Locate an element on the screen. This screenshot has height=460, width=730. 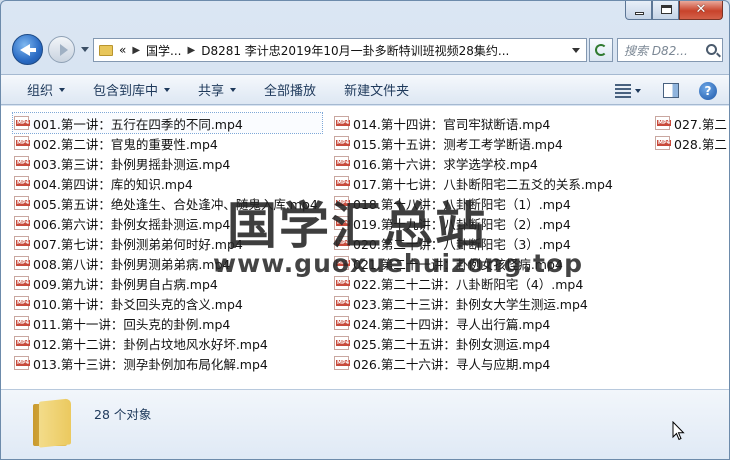
help-icon: ? is located at coordinates (708, 90).